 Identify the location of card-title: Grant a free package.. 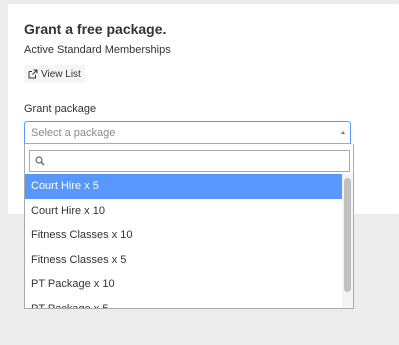
(95, 29).